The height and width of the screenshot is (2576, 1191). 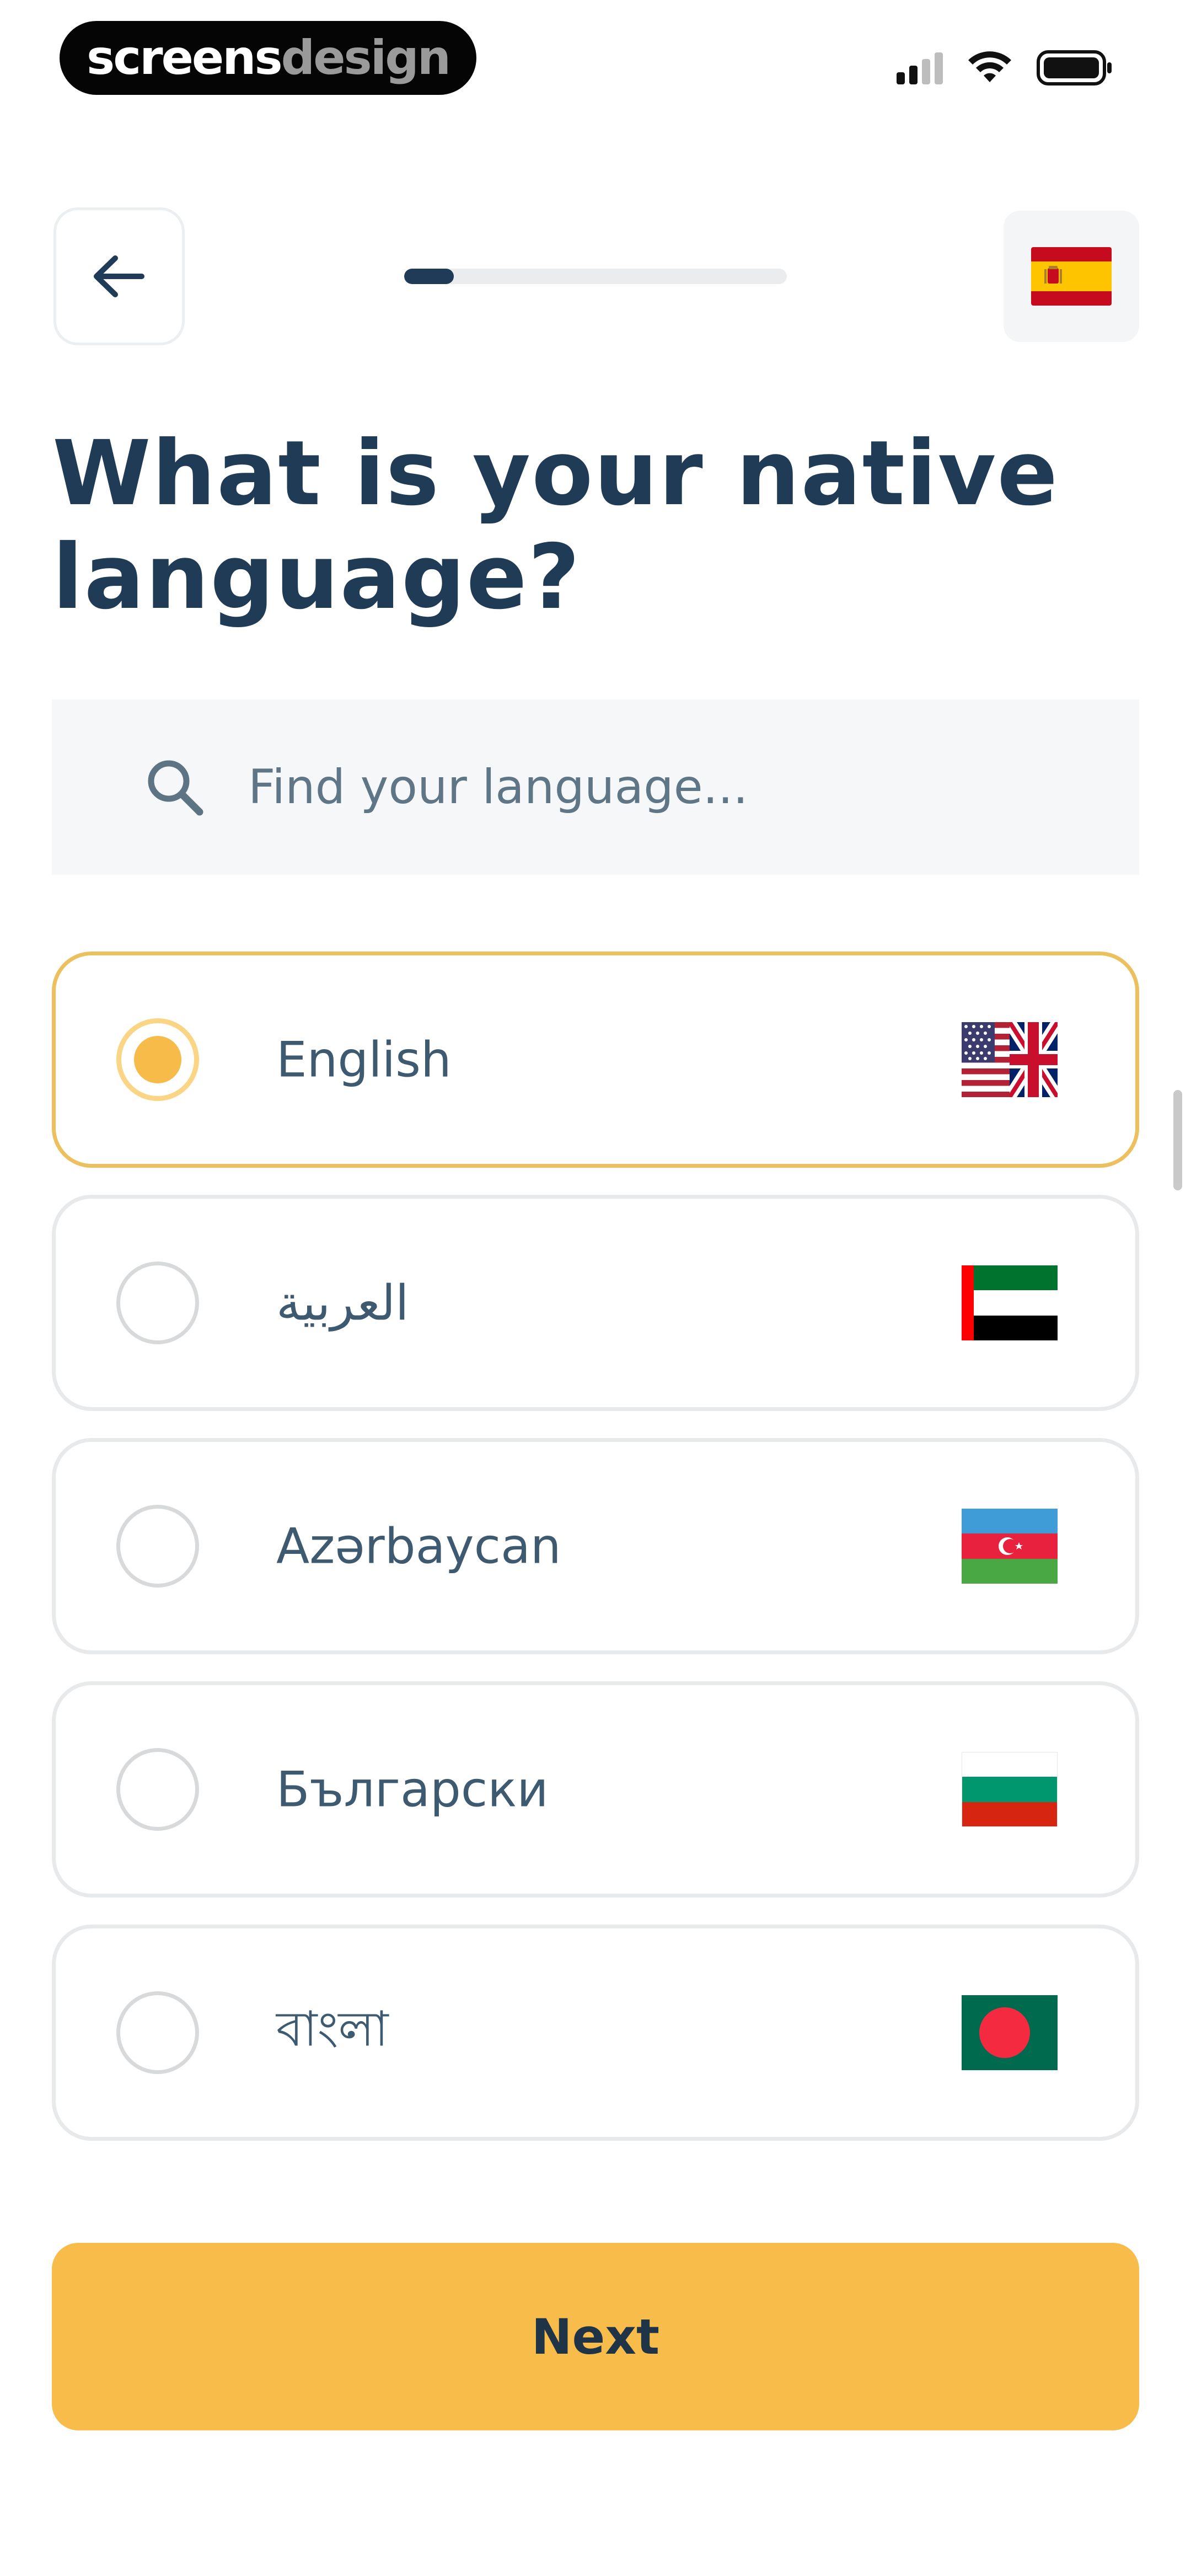 I want to click on status-icons, so click(x=1006, y=68).